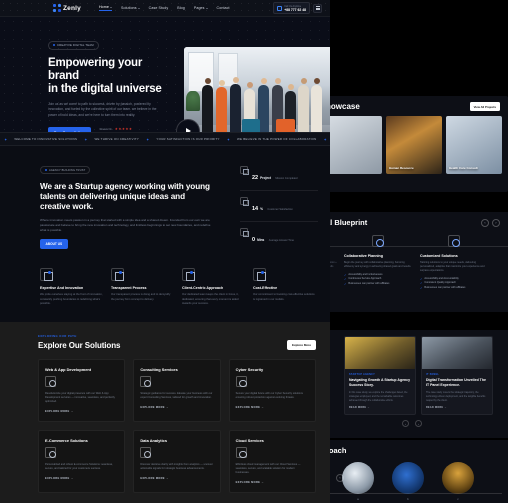  What do you see at coordinates (223, 8) in the screenshot?
I see `nav-link-contact: Contact` at bounding box center [223, 8].